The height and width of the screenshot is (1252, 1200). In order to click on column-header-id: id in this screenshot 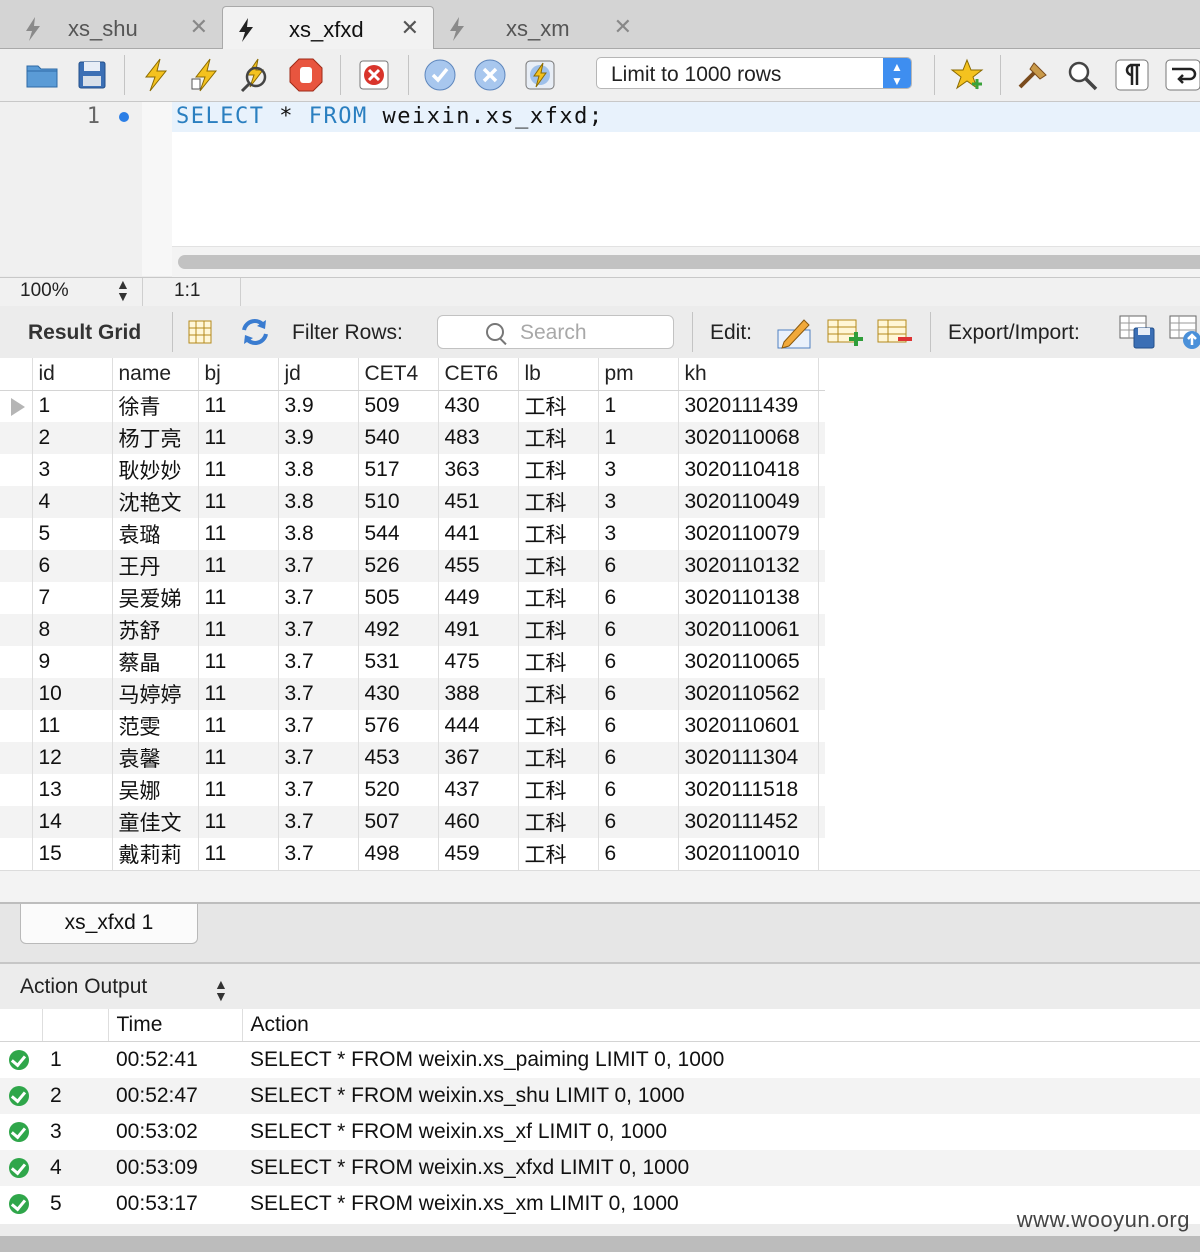, I will do `click(72, 374)`.